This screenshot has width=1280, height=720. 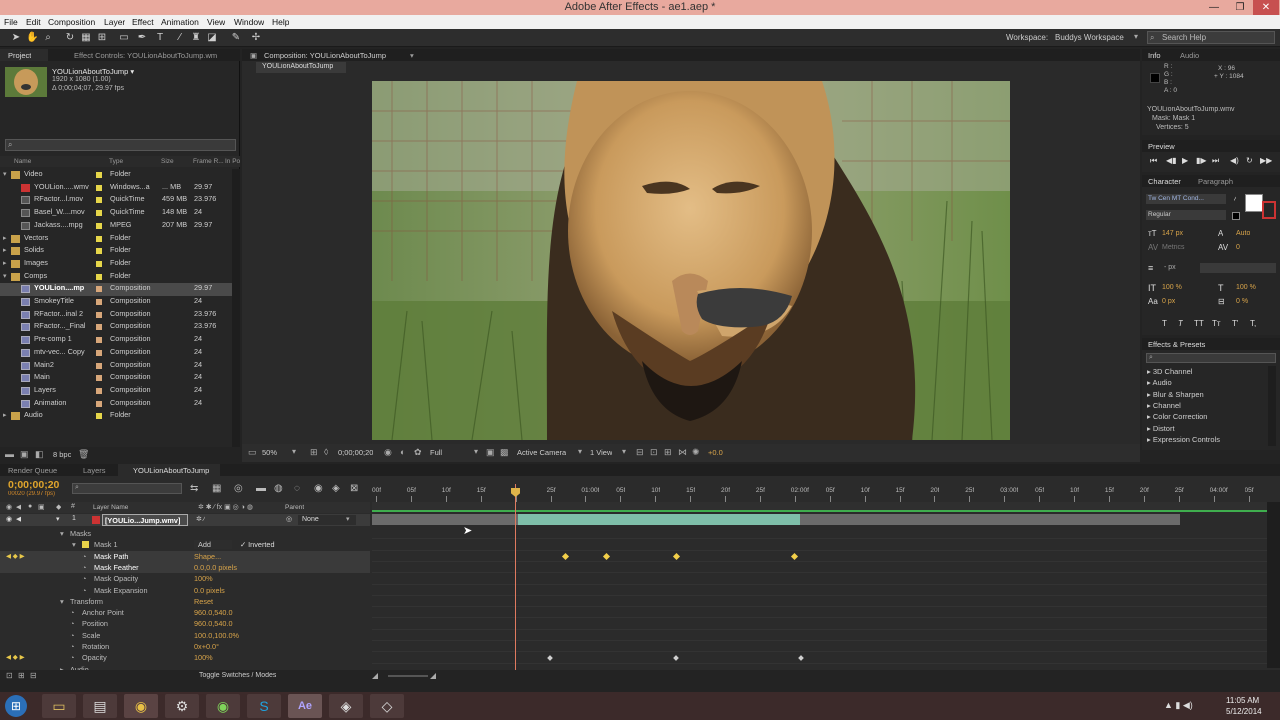 I want to click on composition-subtab: YOULionAboutToJump, so click(x=301, y=67).